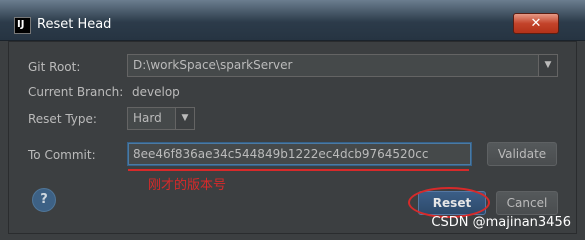  What do you see at coordinates (76, 92) in the screenshot?
I see `current-branch-label: Current Branch:` at bounding box center [76, 92].